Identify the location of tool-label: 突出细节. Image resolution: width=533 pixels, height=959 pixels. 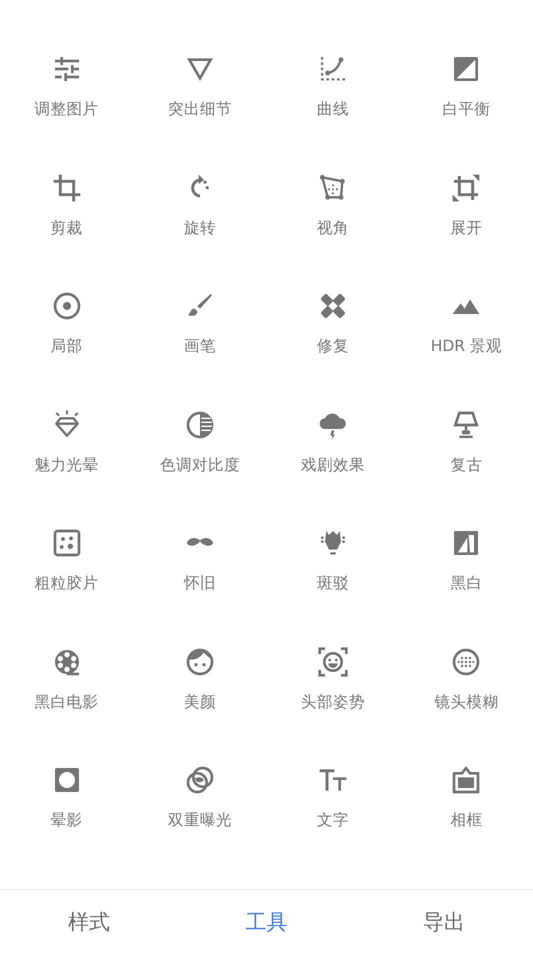
(200, 110).